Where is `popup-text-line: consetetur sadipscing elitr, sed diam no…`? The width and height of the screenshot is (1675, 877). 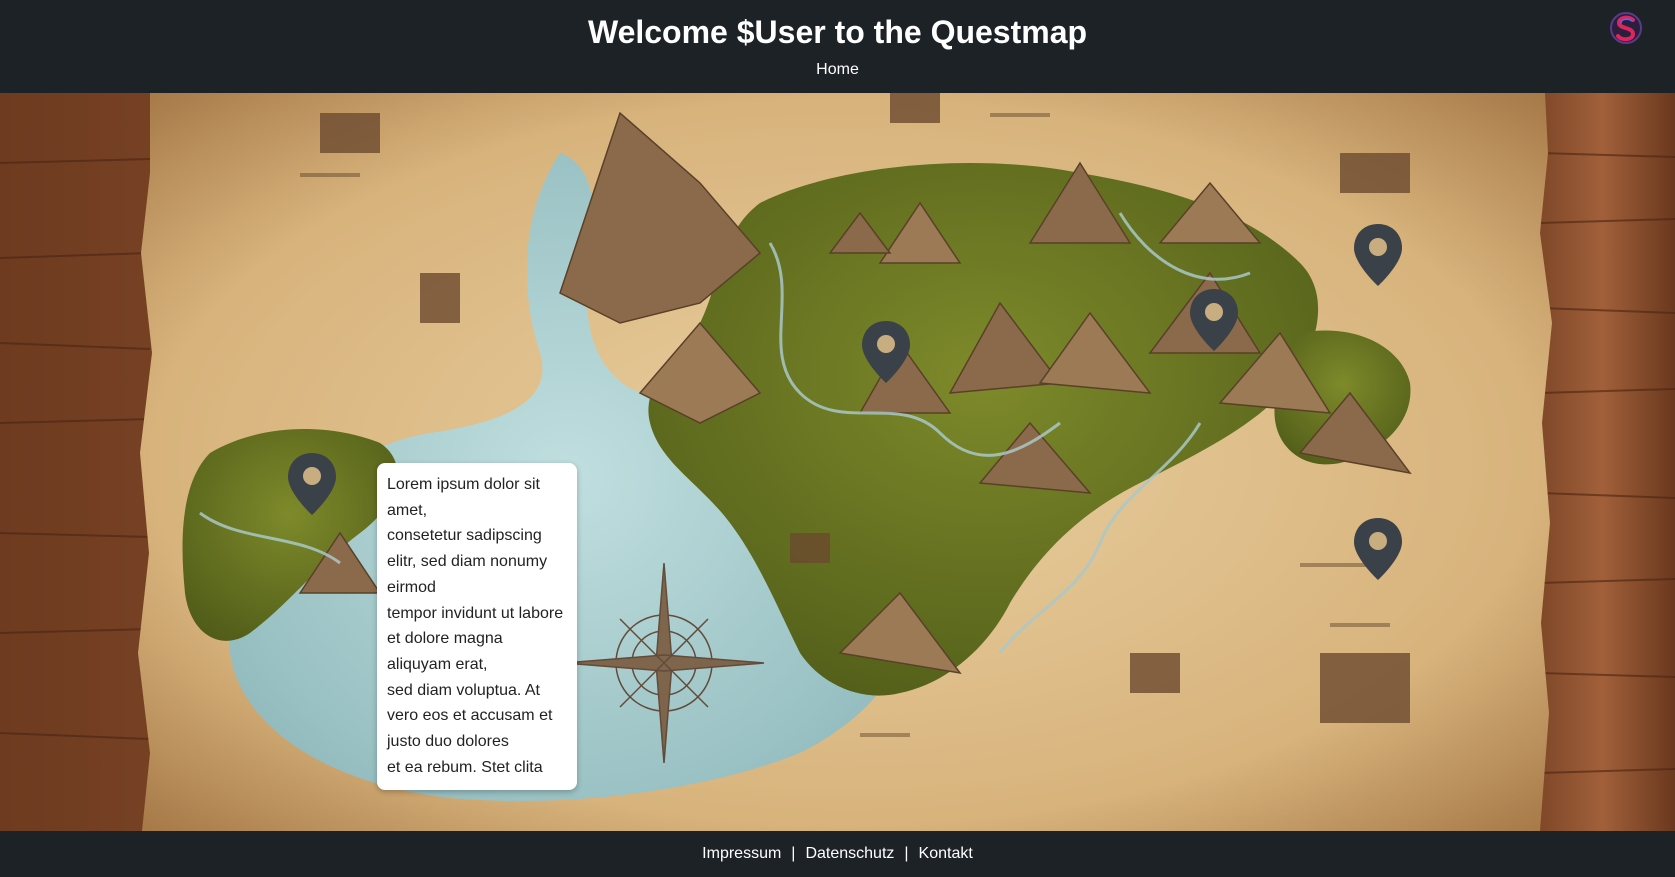
popup-text-line: consetetur sadipscing elitr, sed diam no… is located at coordinates (467, 561).